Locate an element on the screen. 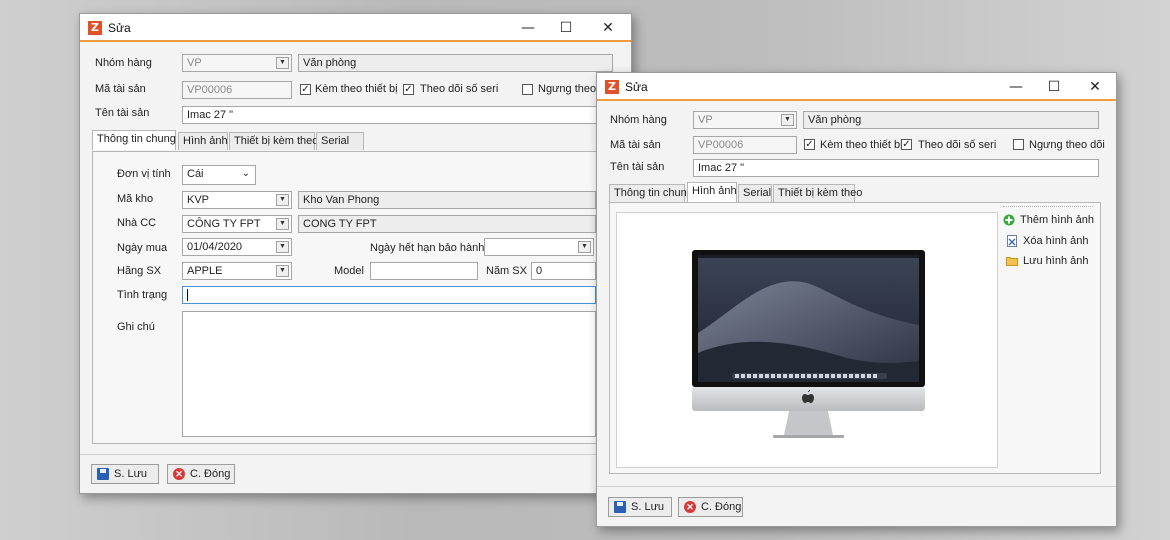 This screenshot has height=540, width=1170. them-hinh-anh-button: Thêm hình ảnh is located at coordinates (1048, 220).